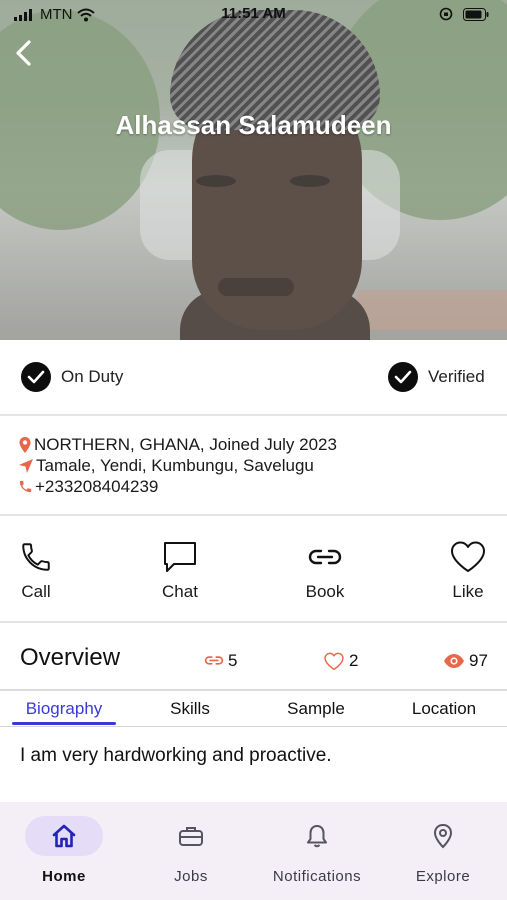 The height and width of the screenshot is (900, 507). I want to click on like-label: Like, so click(468, 591).